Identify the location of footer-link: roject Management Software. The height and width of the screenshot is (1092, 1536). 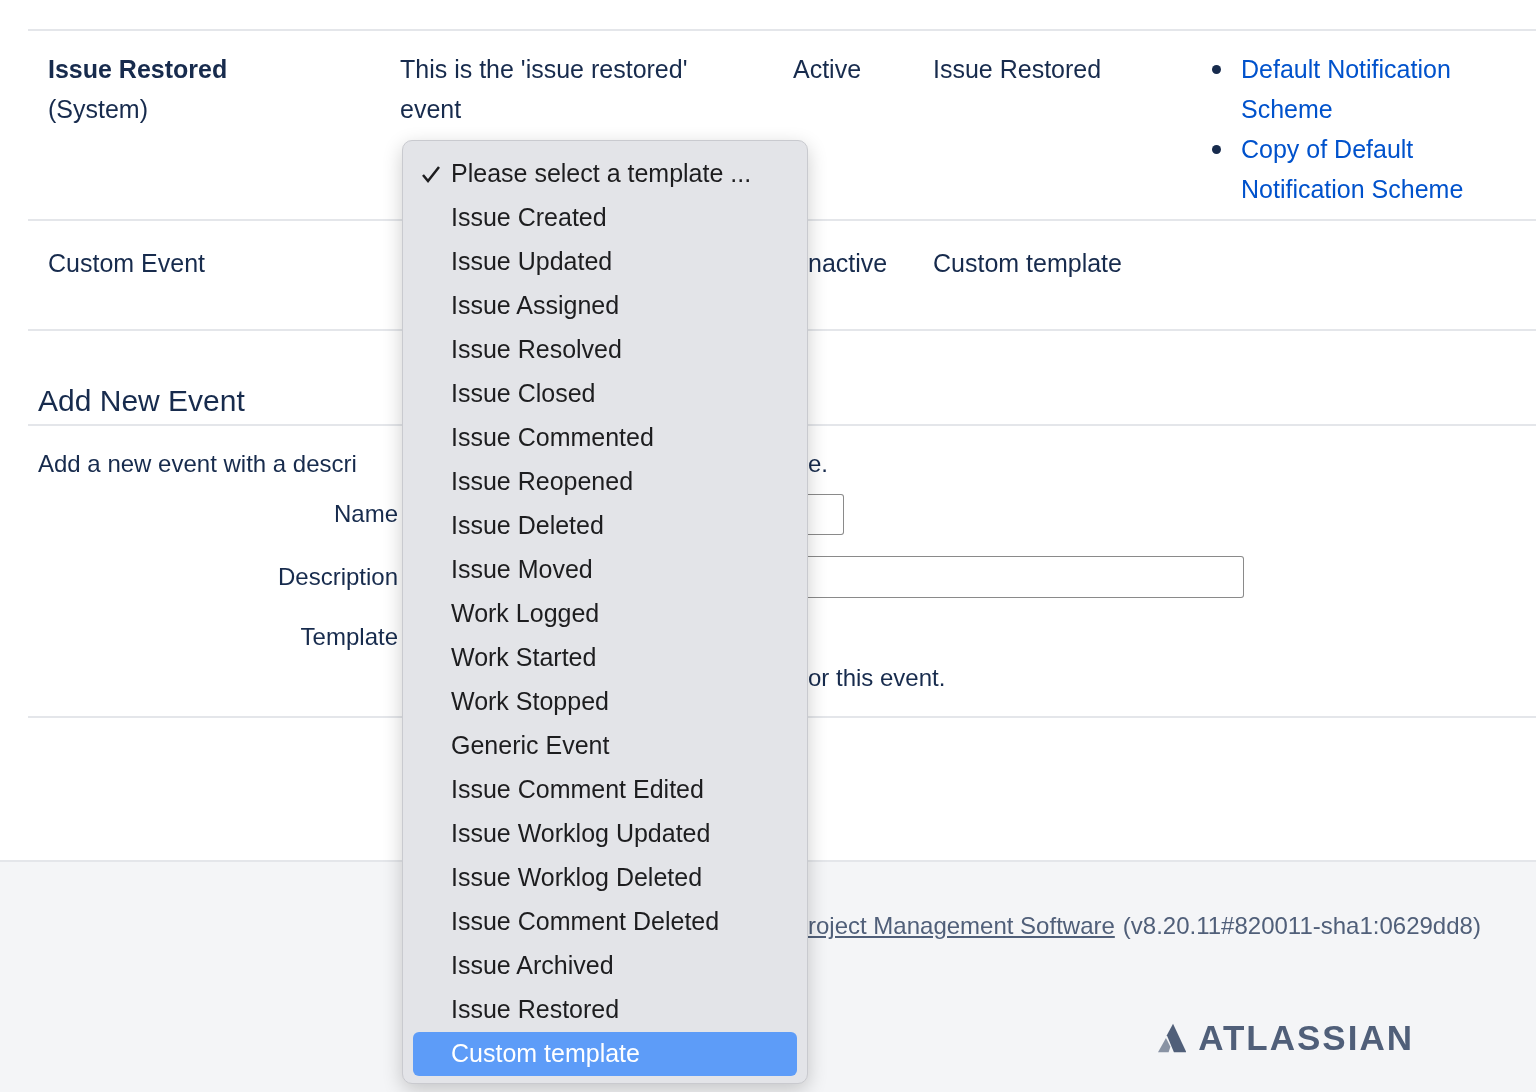
(961, 926).